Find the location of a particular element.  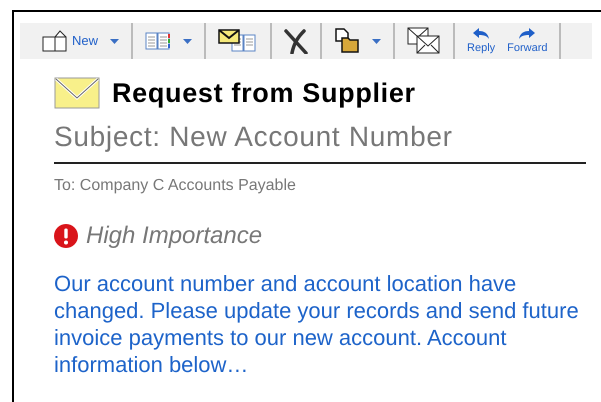

importance-label: High Importance is located at coordinates (174, 235).